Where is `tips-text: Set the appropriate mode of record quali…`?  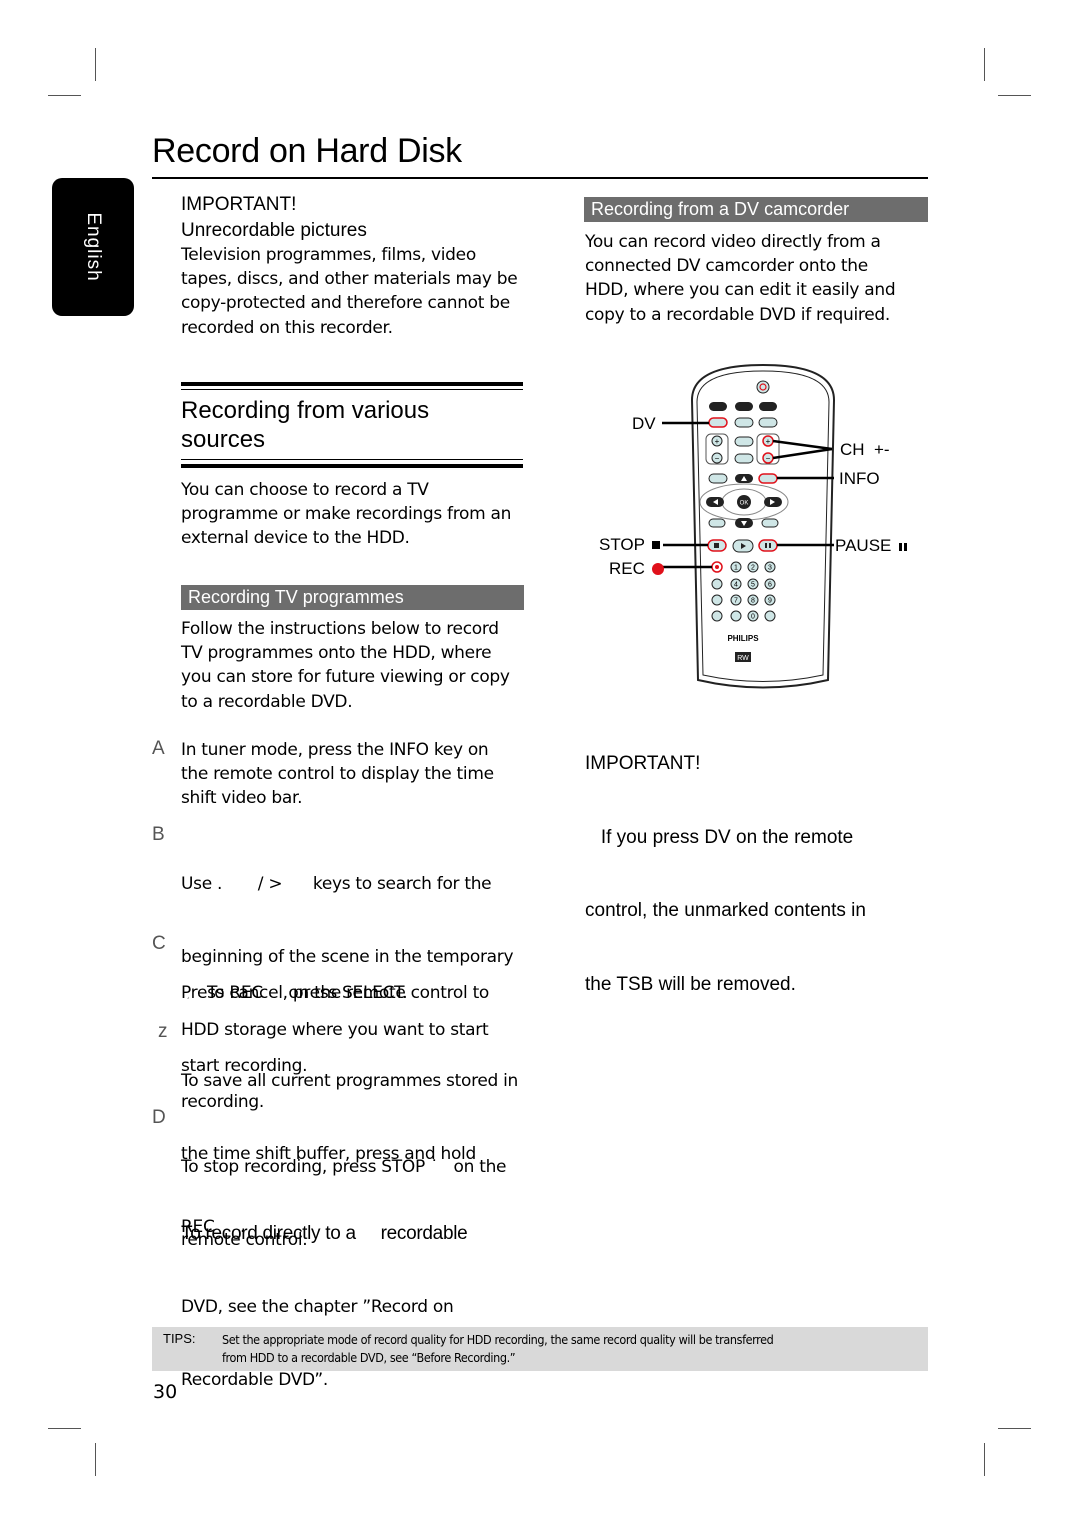 tips-text: Set the appropriate mode of record quali… is located at coordinates (572, 1349).